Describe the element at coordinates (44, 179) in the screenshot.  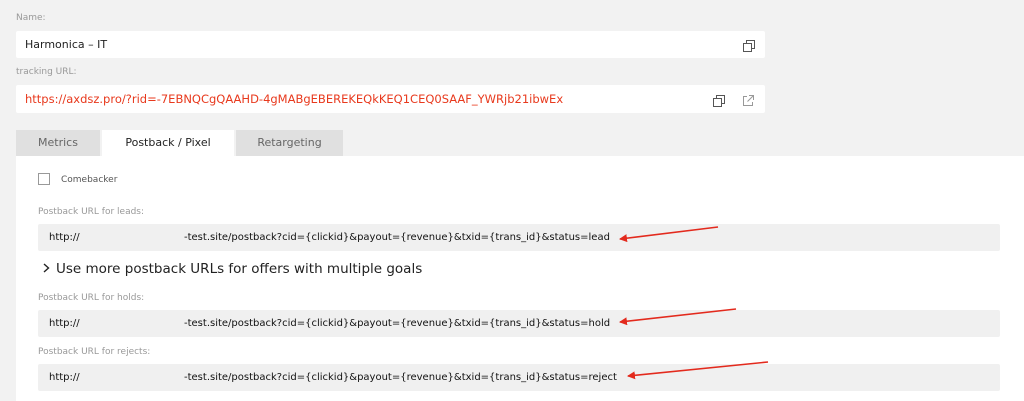
I see `comebacker-checkbox` at that location.